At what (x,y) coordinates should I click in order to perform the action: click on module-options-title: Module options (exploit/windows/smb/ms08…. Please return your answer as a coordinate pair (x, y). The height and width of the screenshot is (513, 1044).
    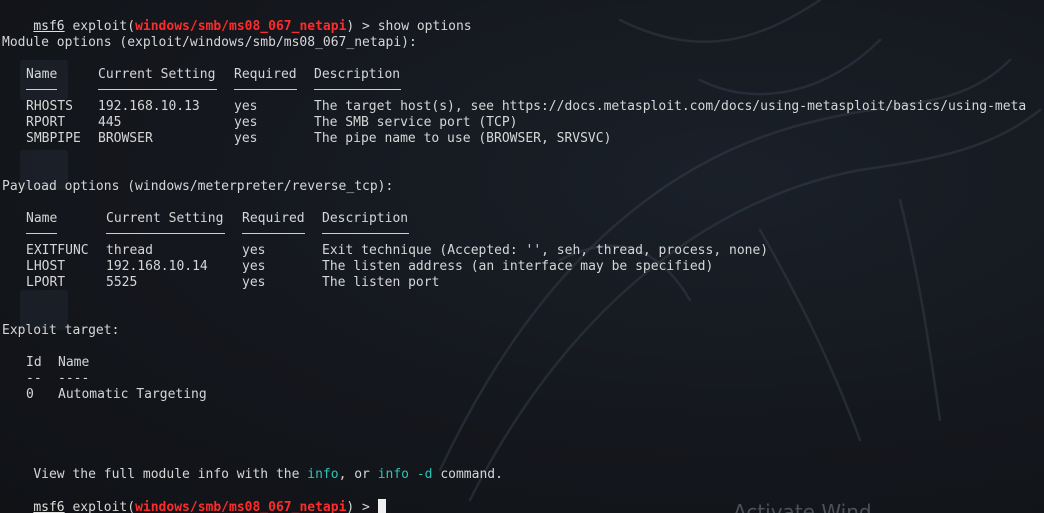
    Looking at the image, I should click on (209, 42).